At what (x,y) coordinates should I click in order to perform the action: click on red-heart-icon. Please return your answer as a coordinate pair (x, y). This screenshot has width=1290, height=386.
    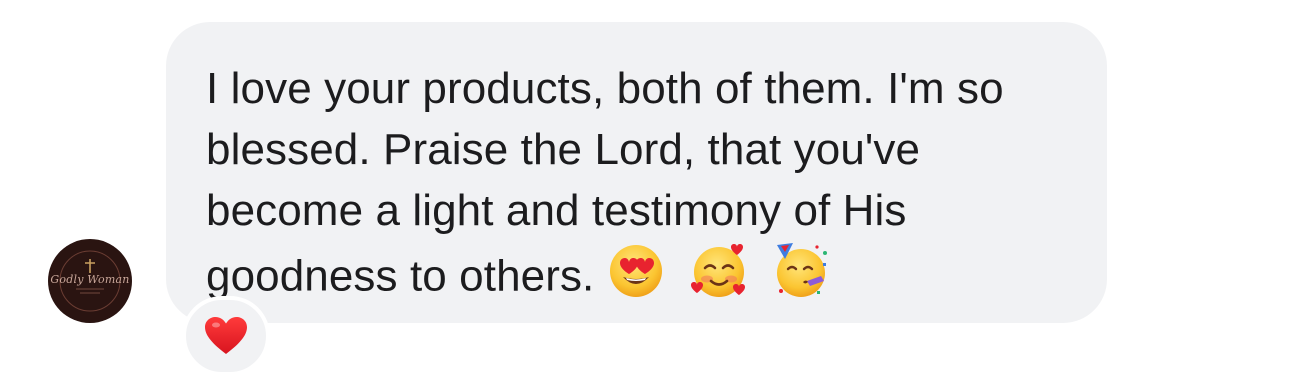
    Looking at the image, I should click on (226, 335).